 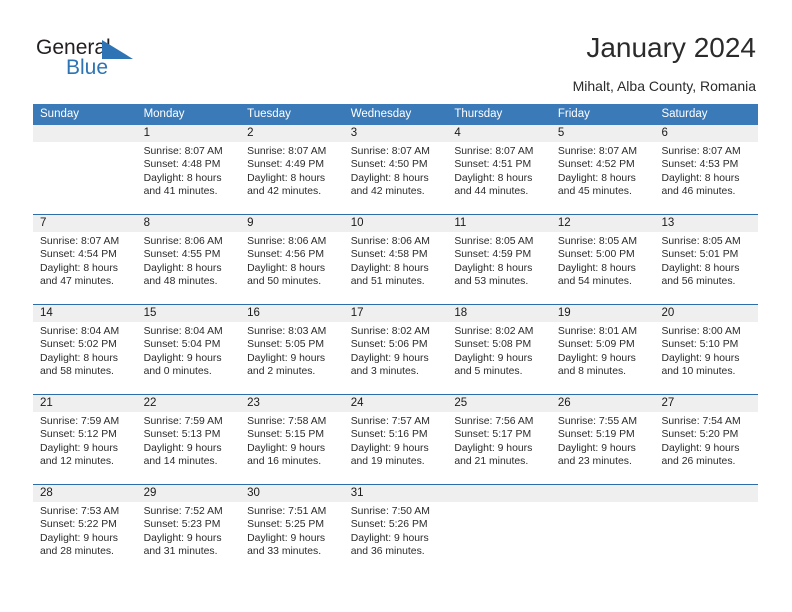 I want to click on day-detail-line: and 19 minutes., so click(x=387, y=462).